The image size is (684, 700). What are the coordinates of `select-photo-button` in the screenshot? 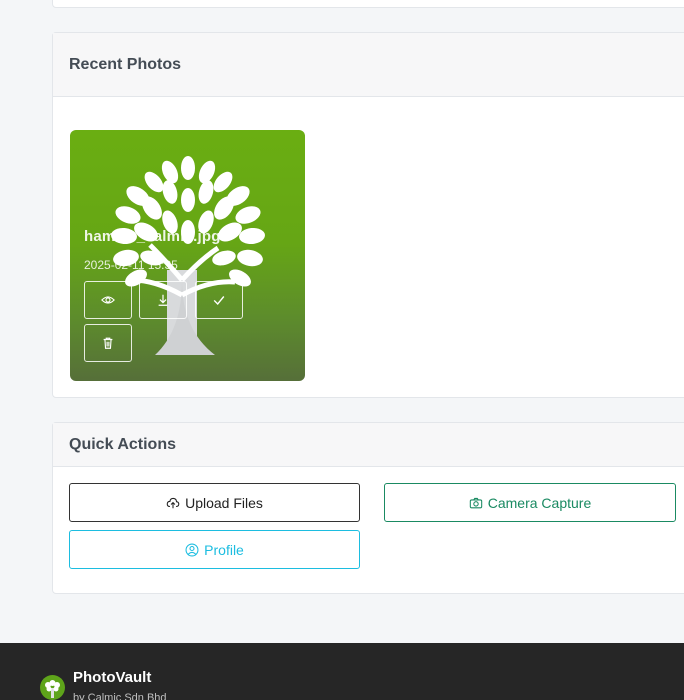 It's located at (219, 300).